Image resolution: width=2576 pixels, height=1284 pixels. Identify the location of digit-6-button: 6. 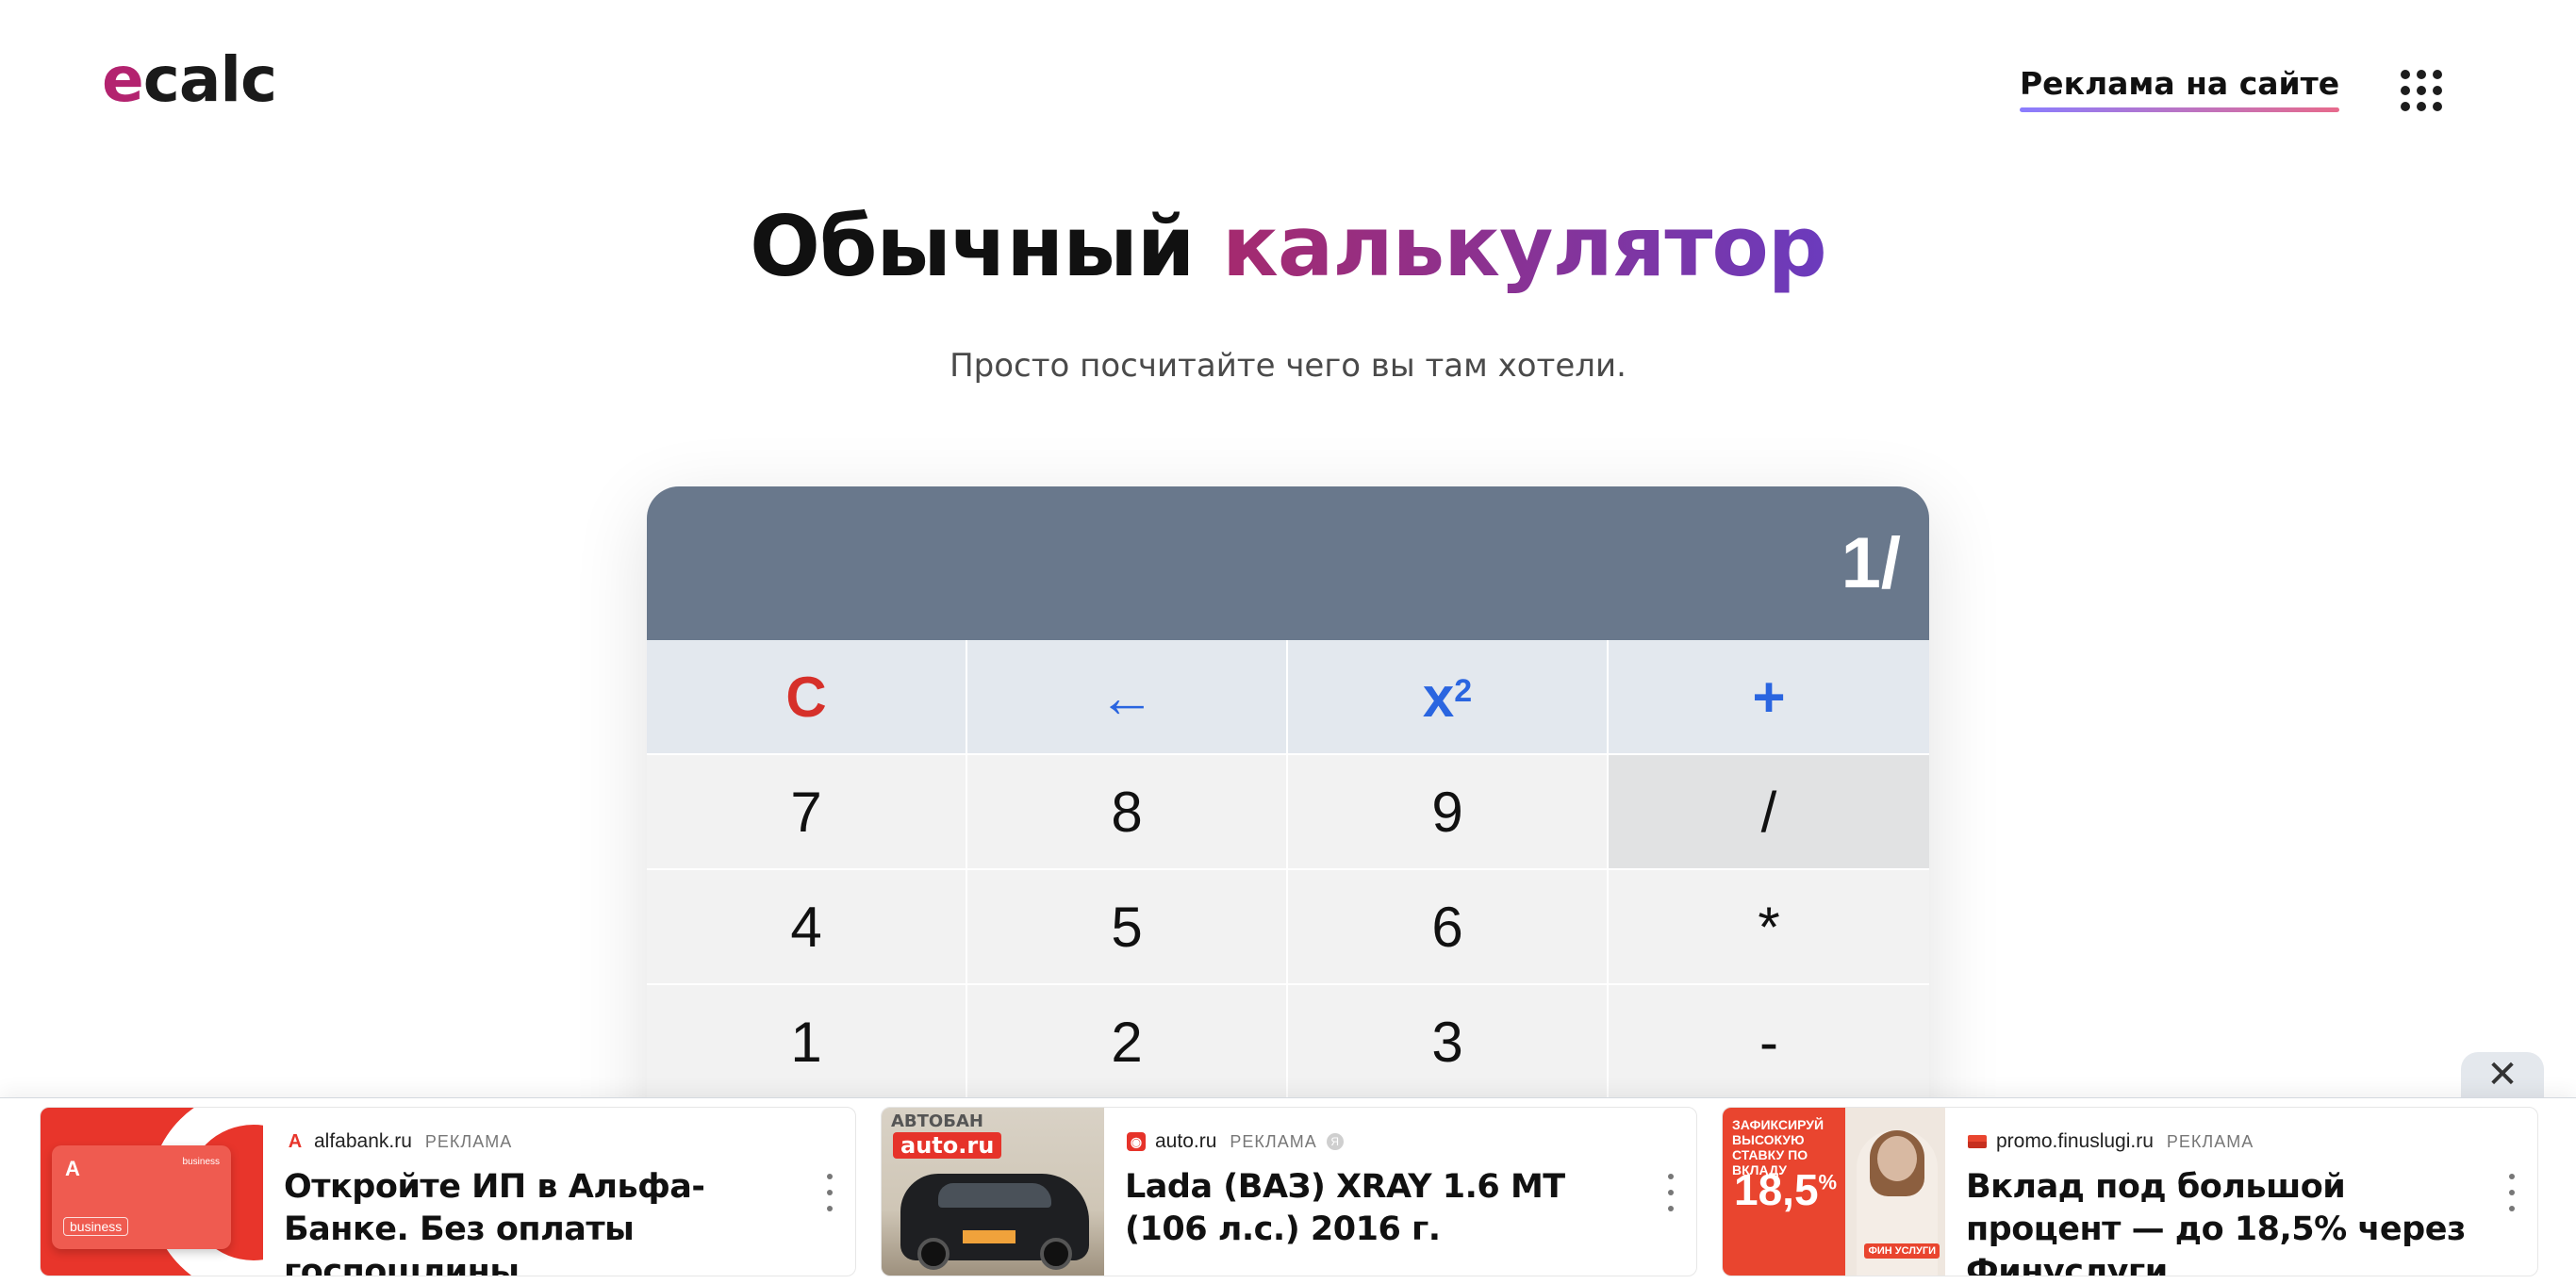
(1448, 927).